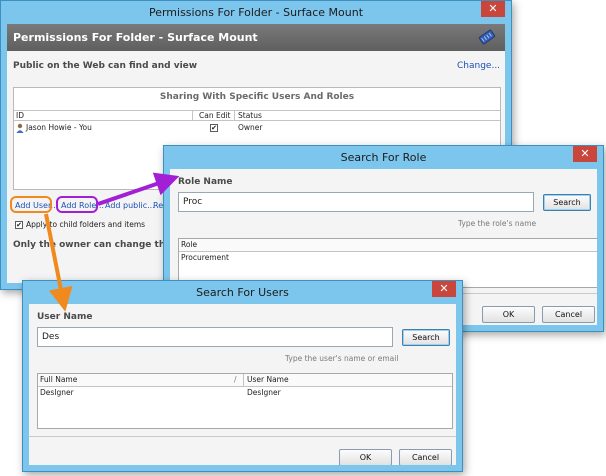  I want to click on purple-arrow, so click(138, 189).